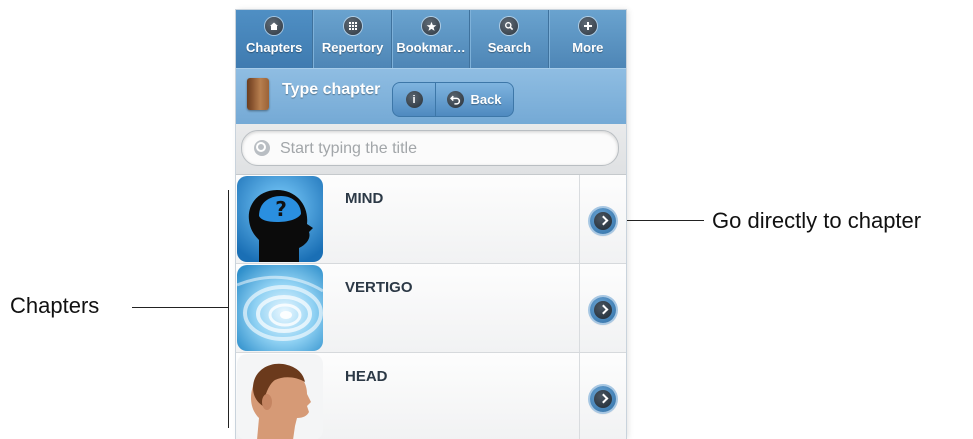 The image size is (973, 439). I want to click on go-directly-annotation-line, so click(660, 220).